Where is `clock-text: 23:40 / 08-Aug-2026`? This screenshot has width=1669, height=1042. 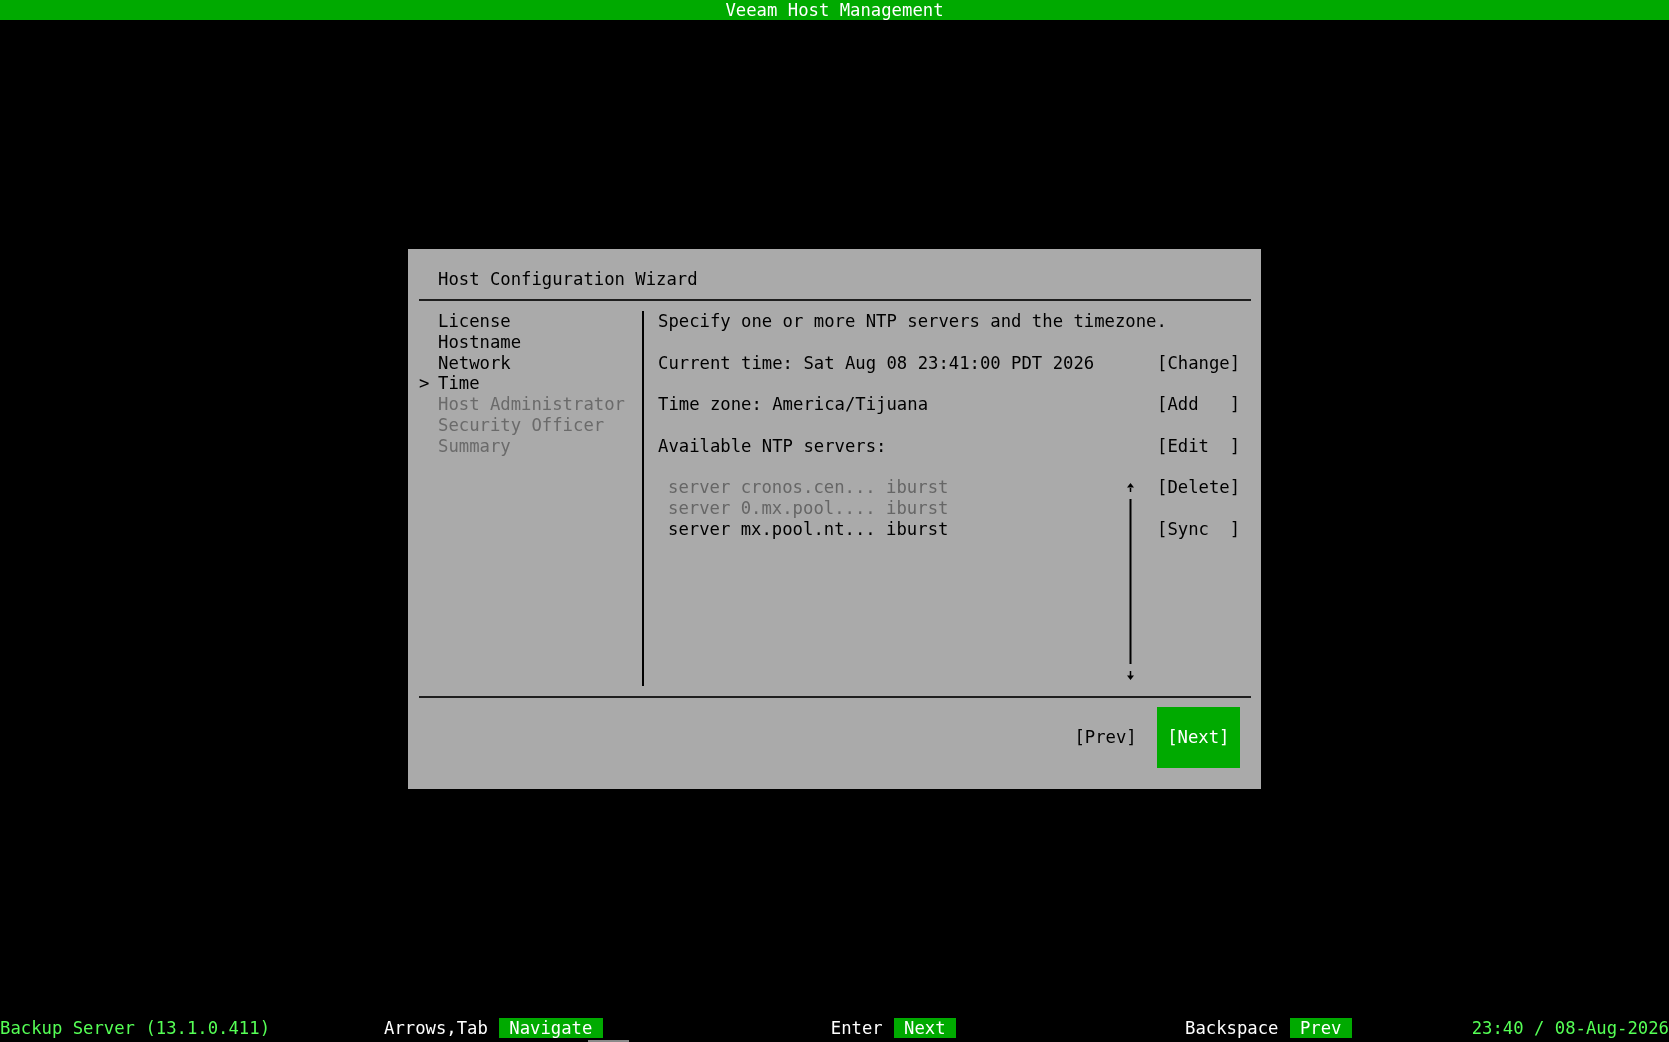 clock-text: 23:40 / 08-Aug-2026 is located at coordinates (1570, 1028).